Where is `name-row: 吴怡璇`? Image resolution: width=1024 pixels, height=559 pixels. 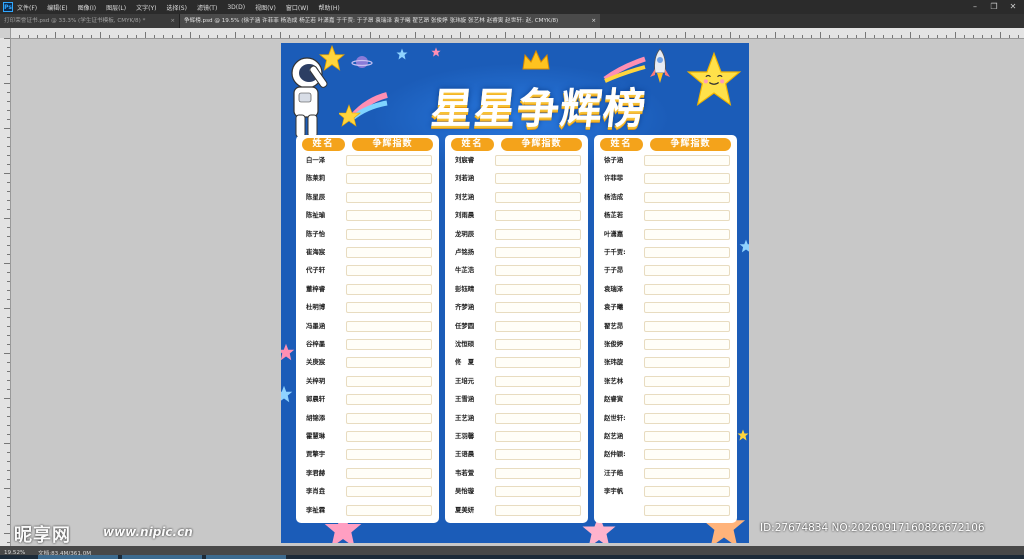 name-row: 吴怡璇 is located at coordinates (516, 491).